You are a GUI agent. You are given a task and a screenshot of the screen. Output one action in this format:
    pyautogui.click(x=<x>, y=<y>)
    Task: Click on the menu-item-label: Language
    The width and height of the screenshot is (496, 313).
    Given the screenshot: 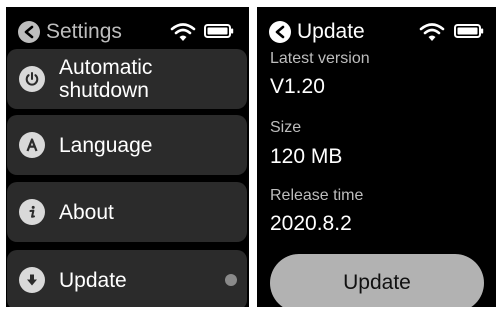 What is the action you would take?
    pyautogui.click(x=106, y=145)
    